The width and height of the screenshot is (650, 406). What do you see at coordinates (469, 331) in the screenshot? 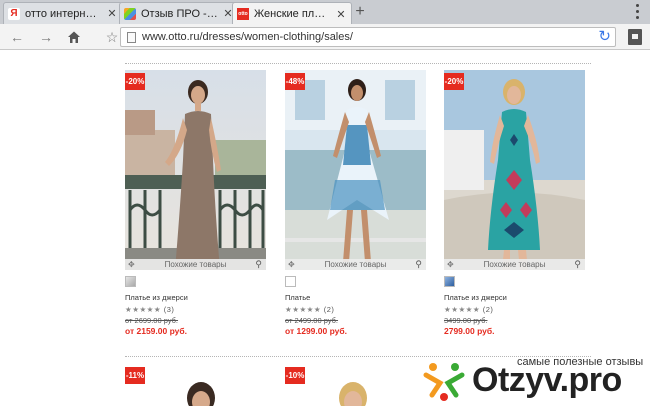
I see `sale-price: 2799.00 руб.` at bounding box center [469, 331].